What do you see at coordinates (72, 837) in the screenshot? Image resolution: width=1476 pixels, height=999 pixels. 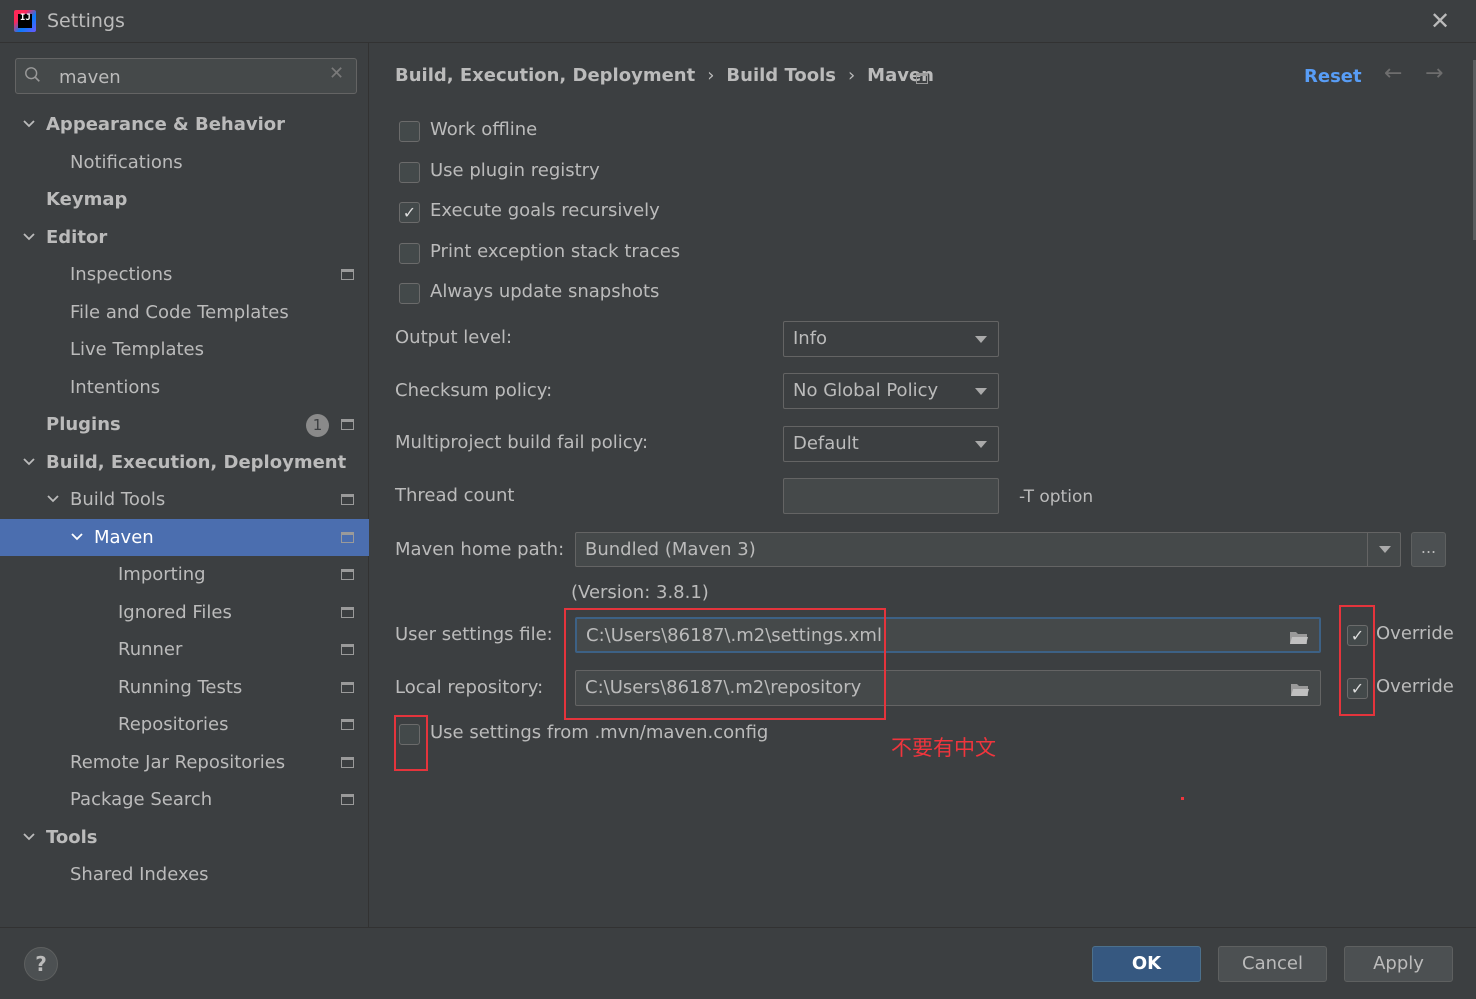 I see `sidebar-item-label: Tools` at bounding box center [72, 837].